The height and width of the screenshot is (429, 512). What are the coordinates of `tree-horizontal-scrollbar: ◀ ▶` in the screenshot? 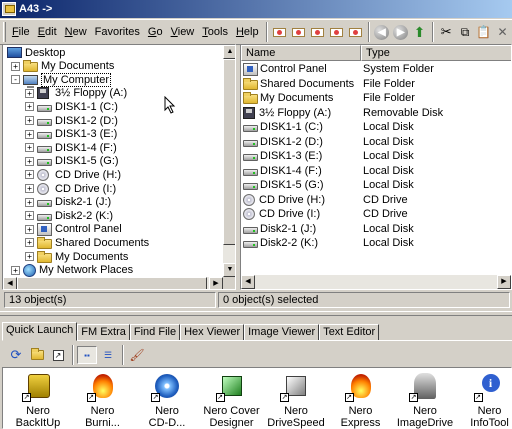 It's located at (113, 283).